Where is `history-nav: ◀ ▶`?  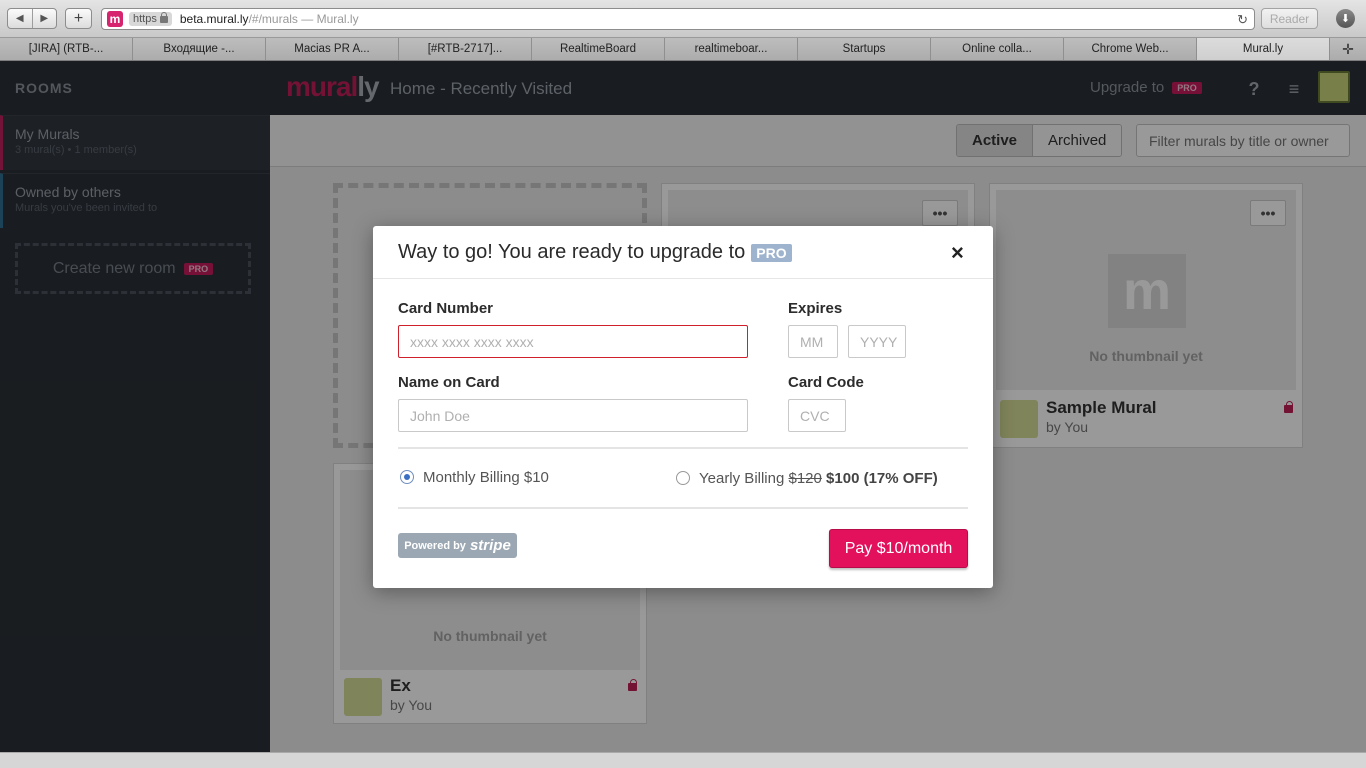
history-nav: ◀ ▶ is located at coordinates (32, 18).